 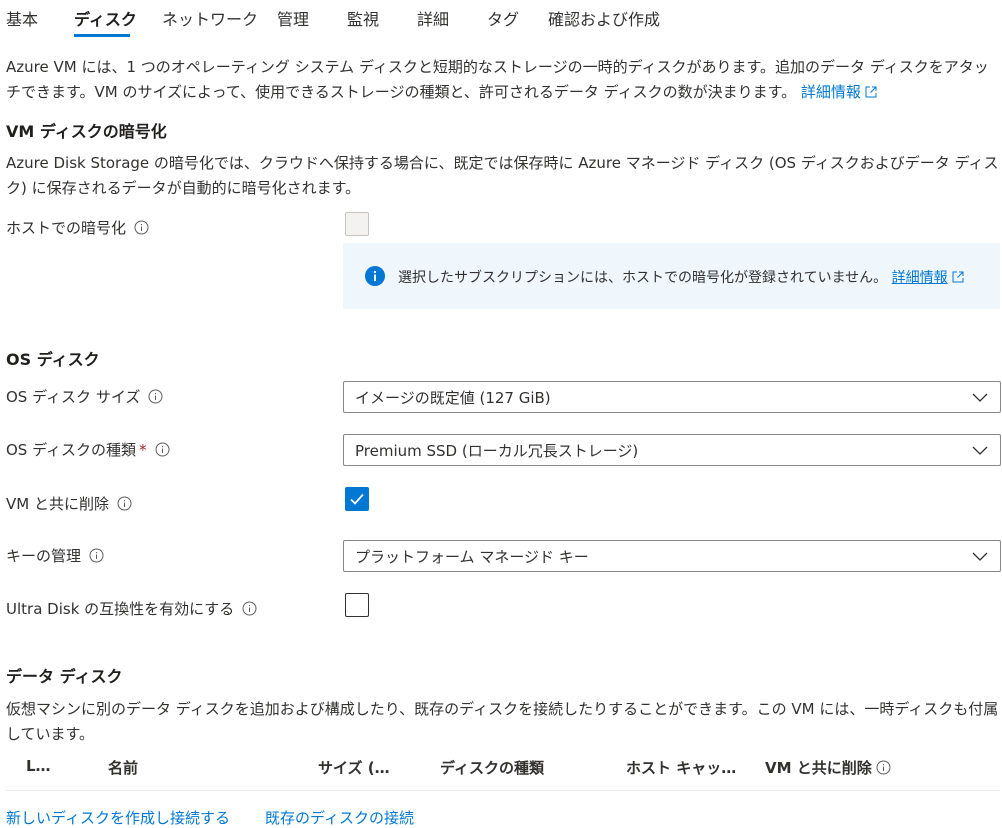 I want to click on column-delete-with-vm: VM と共に削除, so click(x=828, y=767).